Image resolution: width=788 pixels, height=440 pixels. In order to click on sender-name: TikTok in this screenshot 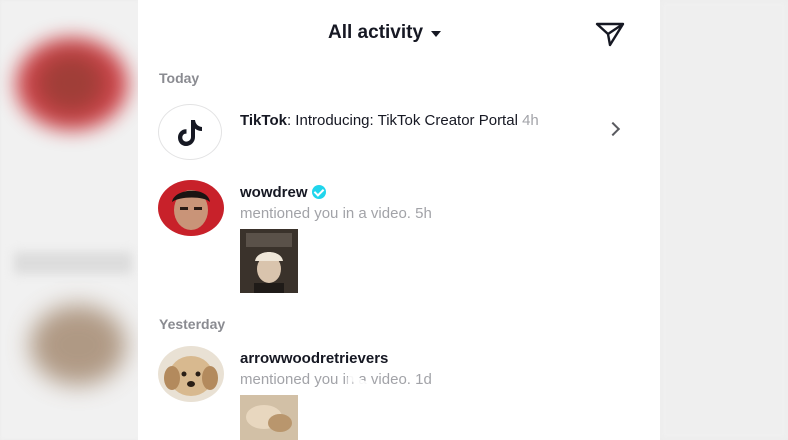, I will do `click(263, 120)`.